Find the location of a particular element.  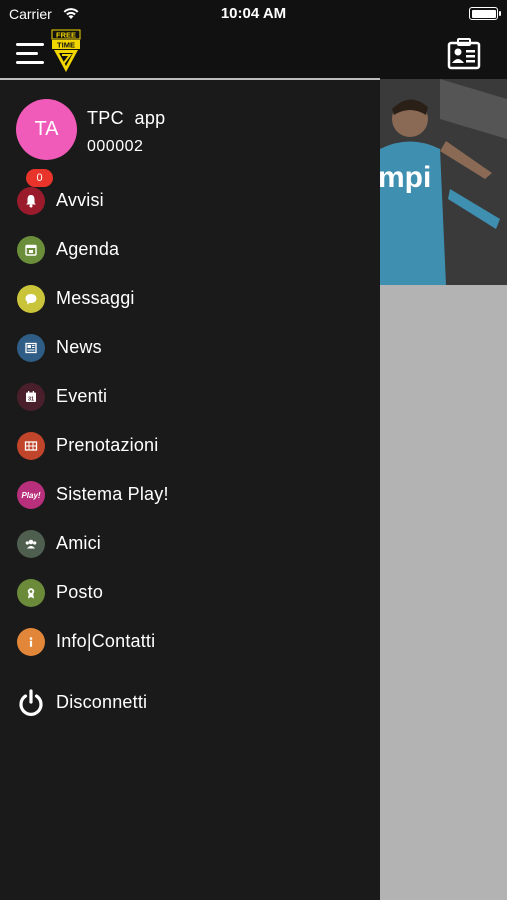

menu-item-posto: Posto is located at coordinates (190, 593).